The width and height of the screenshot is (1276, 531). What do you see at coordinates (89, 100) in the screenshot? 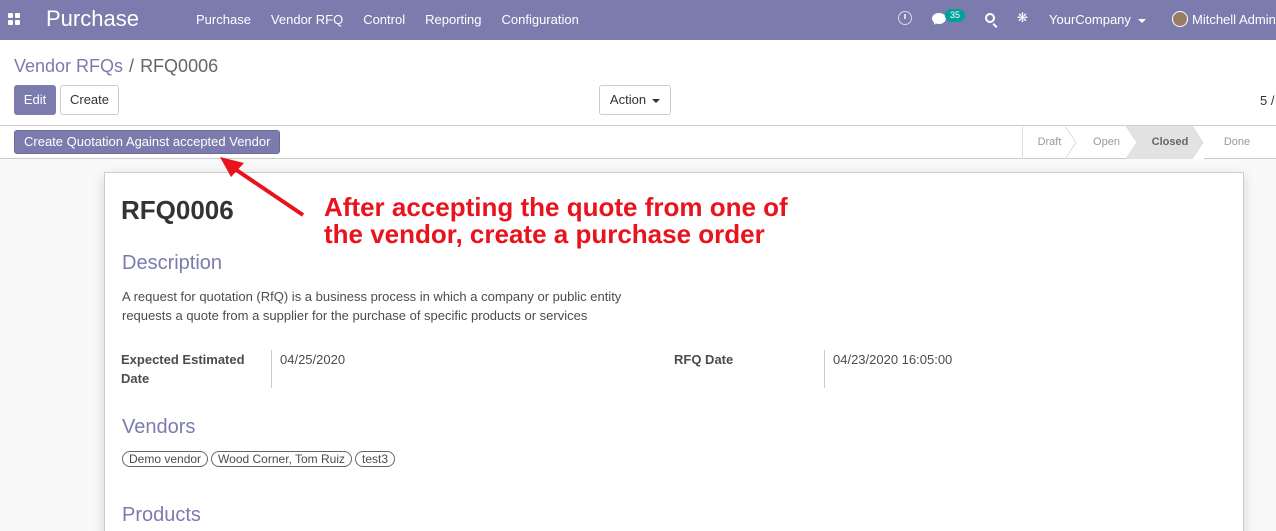
I see `create-button: Create` at bounding box center [89, 100].